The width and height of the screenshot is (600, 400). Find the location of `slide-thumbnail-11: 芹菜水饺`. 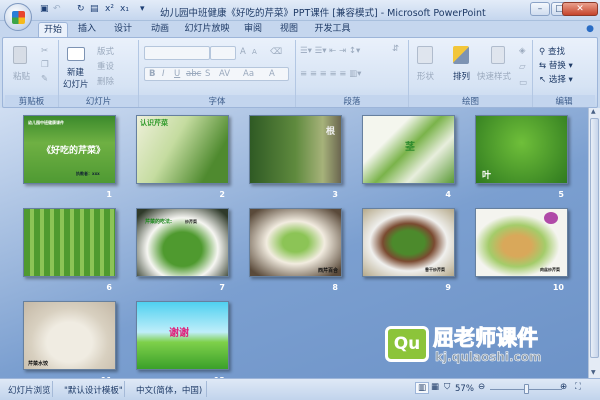

slide-thumbnail-11: 芹菜水饺 is located at coordinates (69, 335).